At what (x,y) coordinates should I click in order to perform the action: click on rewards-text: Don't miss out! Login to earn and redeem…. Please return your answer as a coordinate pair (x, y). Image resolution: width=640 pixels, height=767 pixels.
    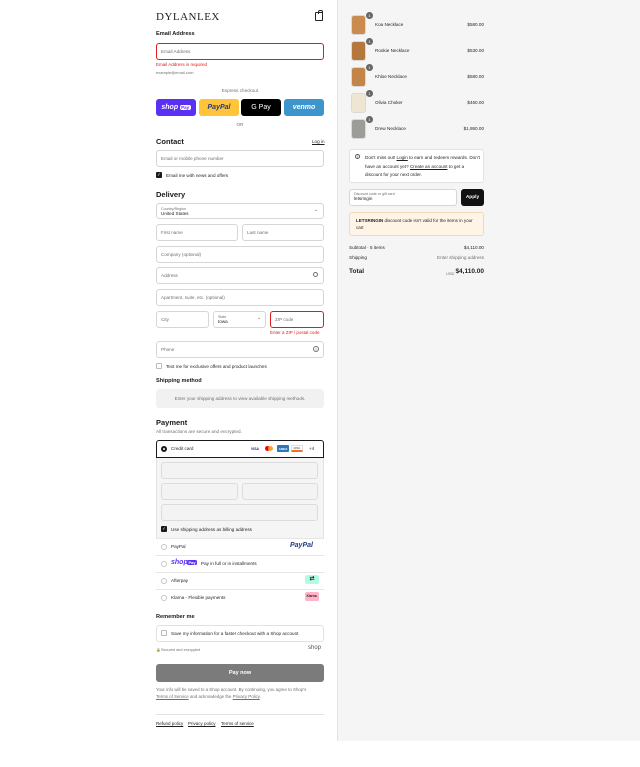
    Looking at the image, I should click on (422, 166).